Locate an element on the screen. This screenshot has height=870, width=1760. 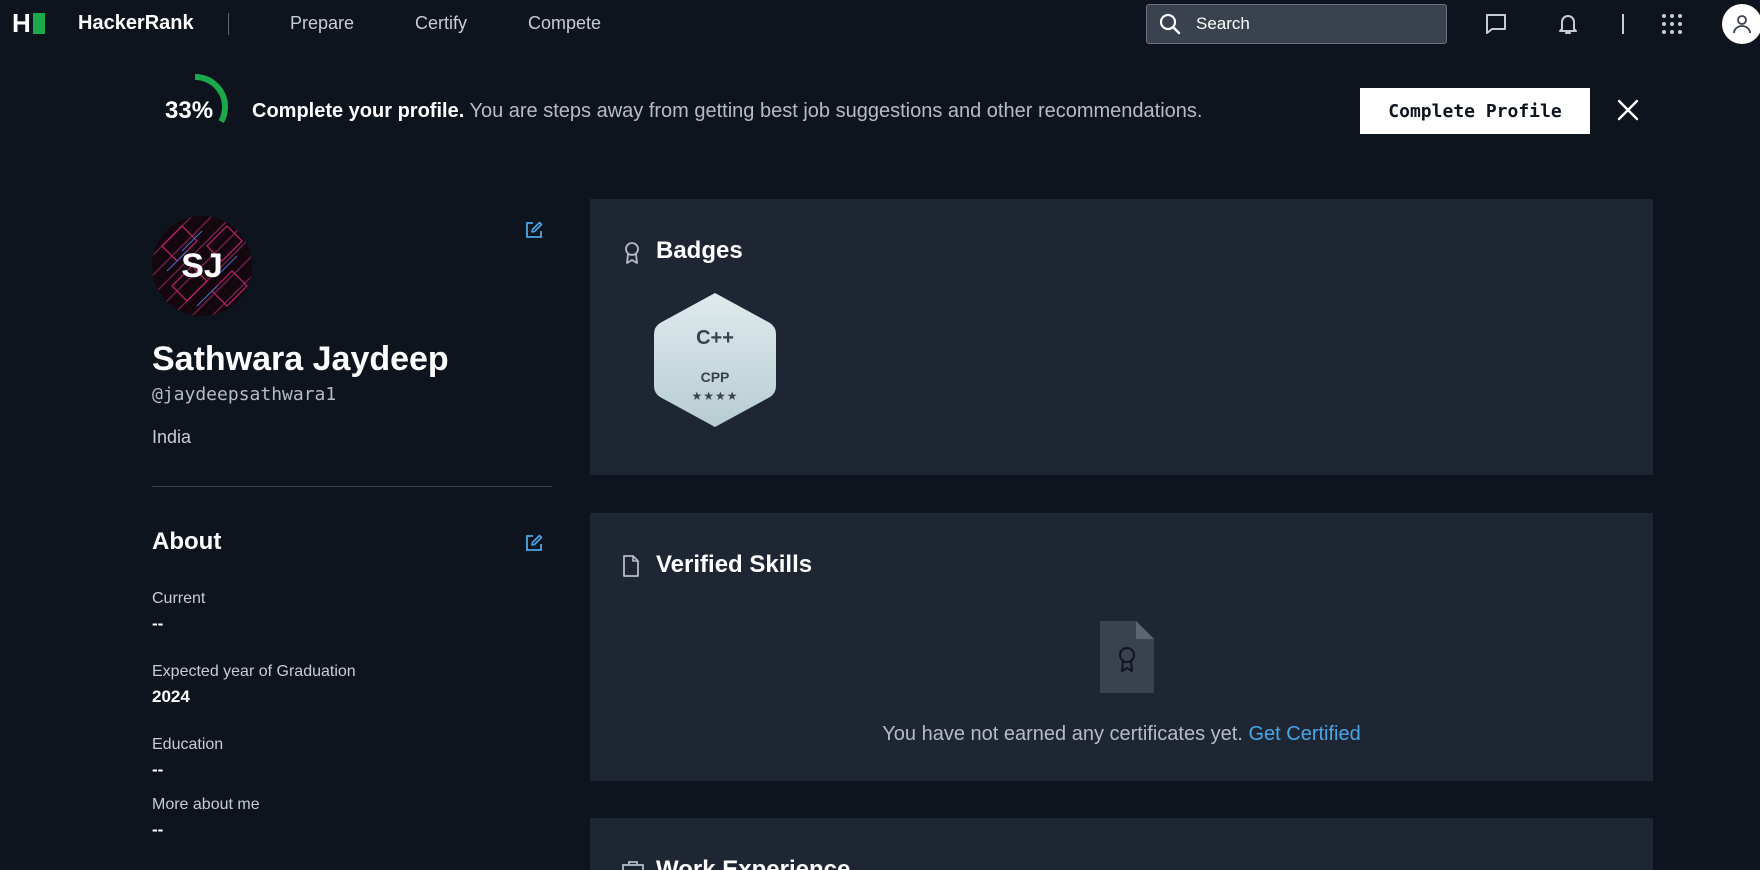
badge-stars: ★★★★ is located at coordinates (715, 396).